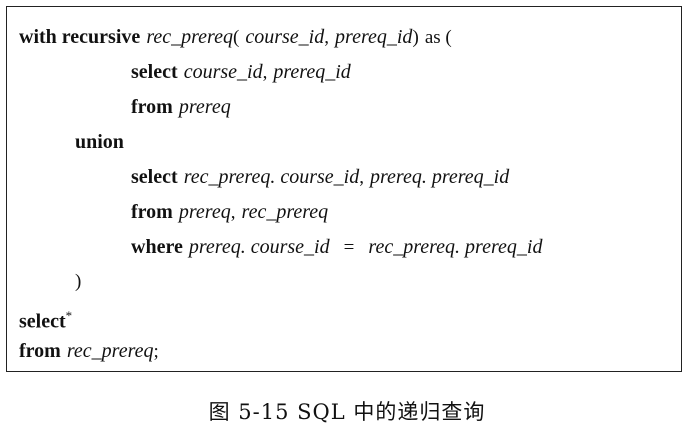 Image resolution: width=694 pixels, height=439 pixels. What do you see at coordinates (156, 351) in the screenshot?
I see `semicolon: ;` at bounding box center [156, 351].